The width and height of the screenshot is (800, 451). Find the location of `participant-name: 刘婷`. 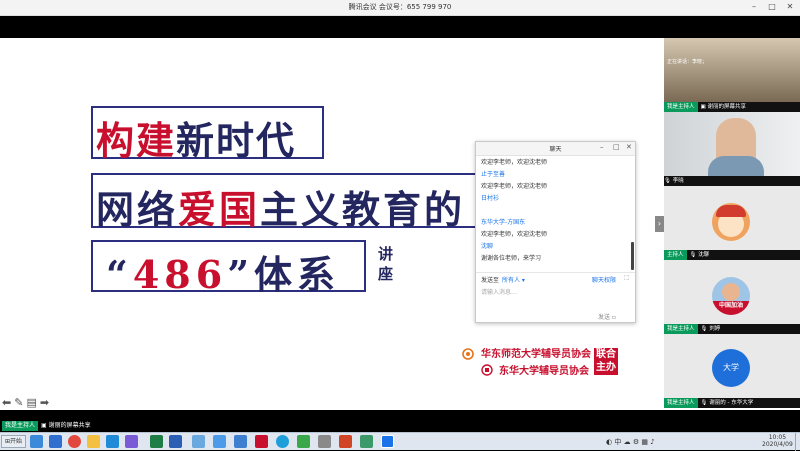

participant-name: 刘婷 is located at coordinates (715, 329).